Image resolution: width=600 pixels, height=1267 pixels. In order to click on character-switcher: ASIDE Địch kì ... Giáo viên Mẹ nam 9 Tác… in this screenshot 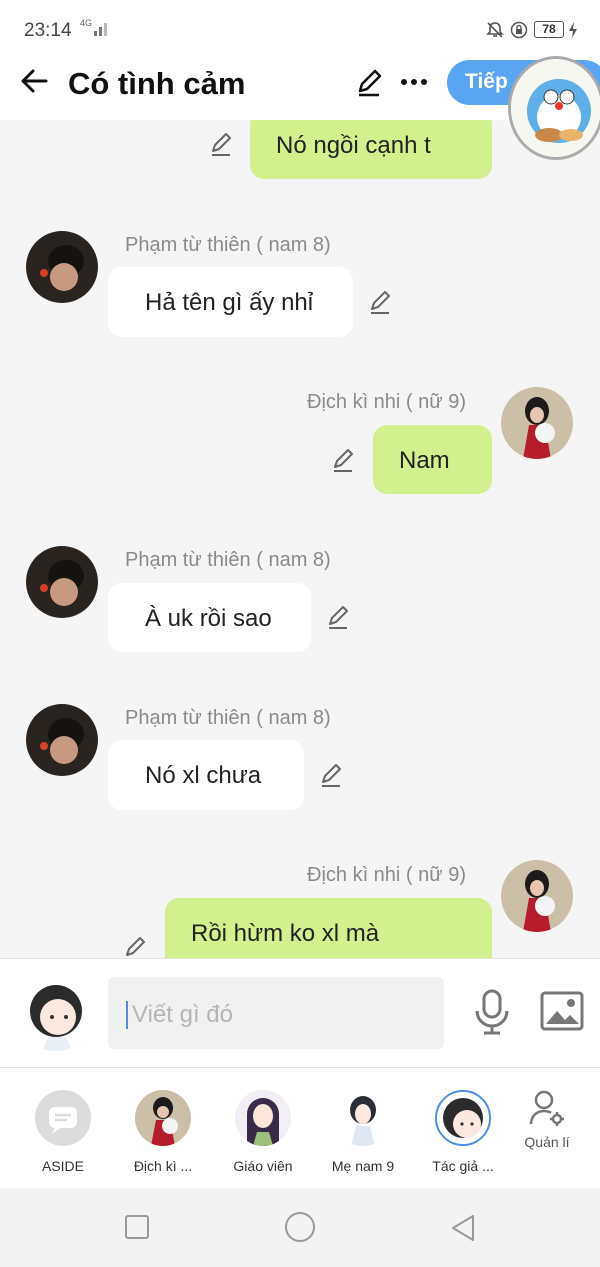, I will do `click(300, 1128)`.